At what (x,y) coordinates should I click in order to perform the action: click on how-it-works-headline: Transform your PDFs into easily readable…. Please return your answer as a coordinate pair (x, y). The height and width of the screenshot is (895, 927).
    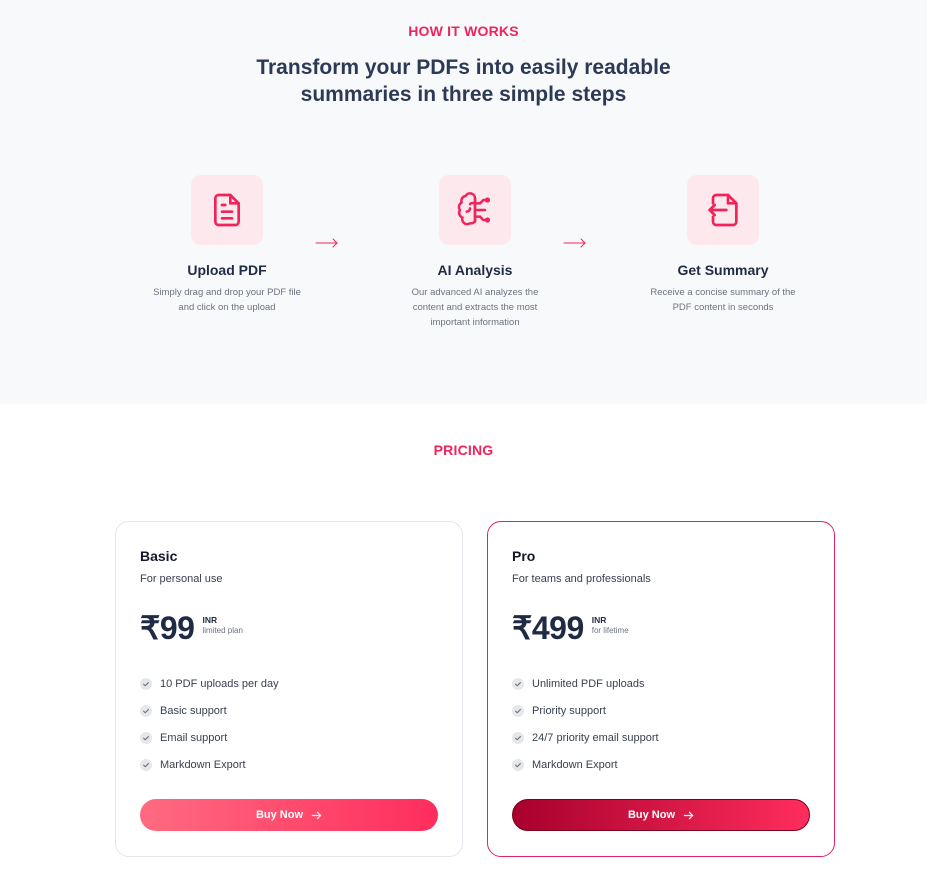
    Looking at the image, I should click on (463, 81).